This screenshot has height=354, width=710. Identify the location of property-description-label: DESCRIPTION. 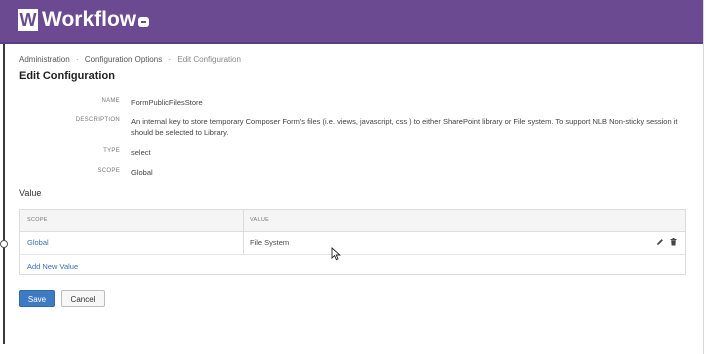
(97, 120).